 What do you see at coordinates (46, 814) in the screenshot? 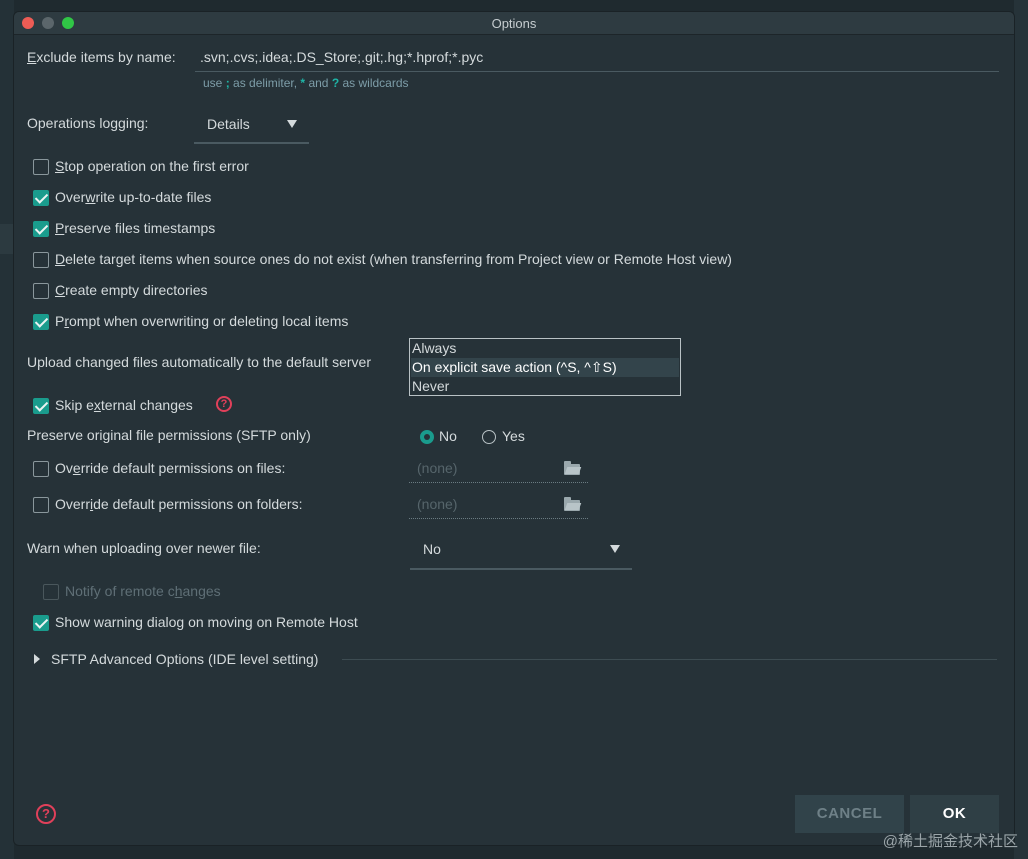
I see `help-button: ?` at bounding box center [46, 814].